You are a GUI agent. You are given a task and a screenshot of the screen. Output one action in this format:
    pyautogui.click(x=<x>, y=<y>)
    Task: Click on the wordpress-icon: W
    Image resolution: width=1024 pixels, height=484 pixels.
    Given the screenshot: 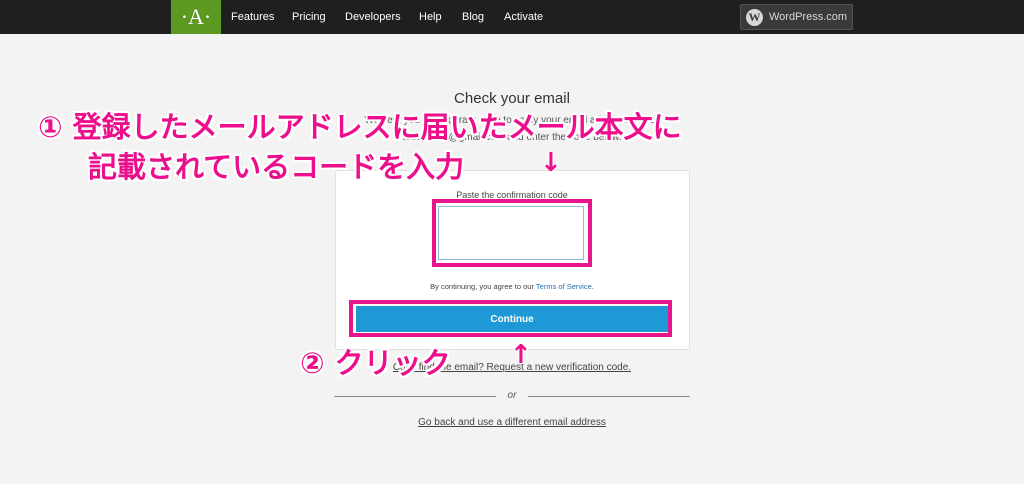 What is the action you would take?
    pyautogui.click(x=754, y=17)
    